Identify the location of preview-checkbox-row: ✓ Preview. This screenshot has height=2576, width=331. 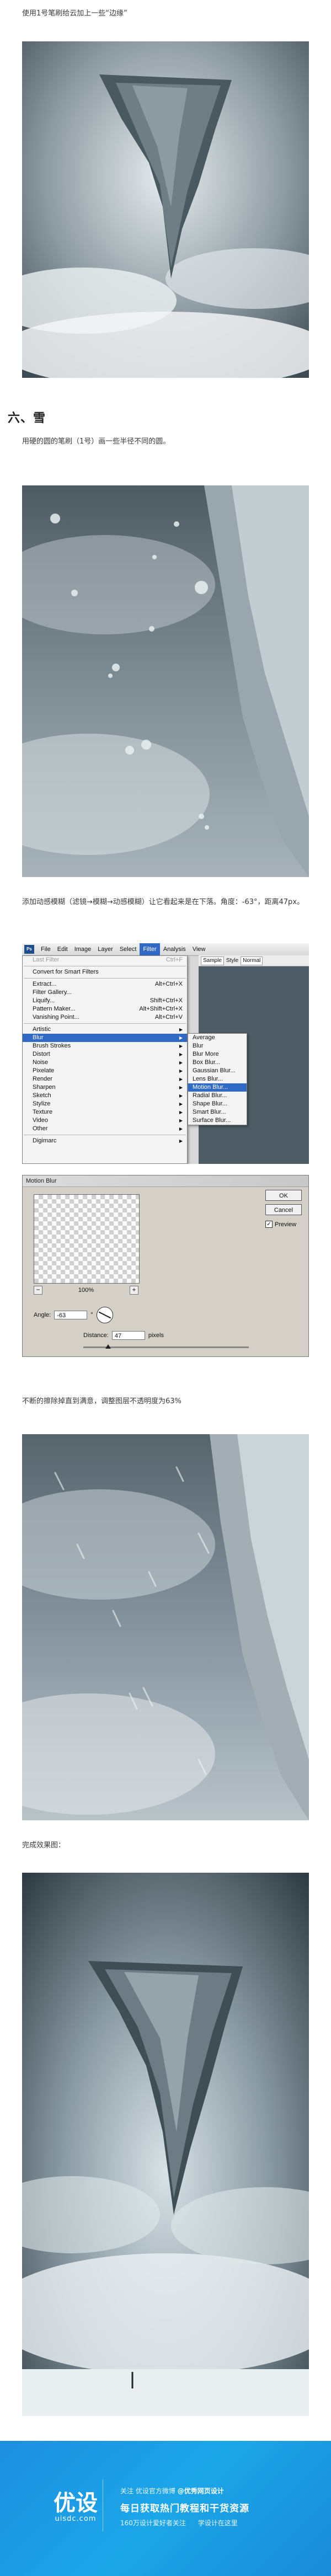
(280, 1224).